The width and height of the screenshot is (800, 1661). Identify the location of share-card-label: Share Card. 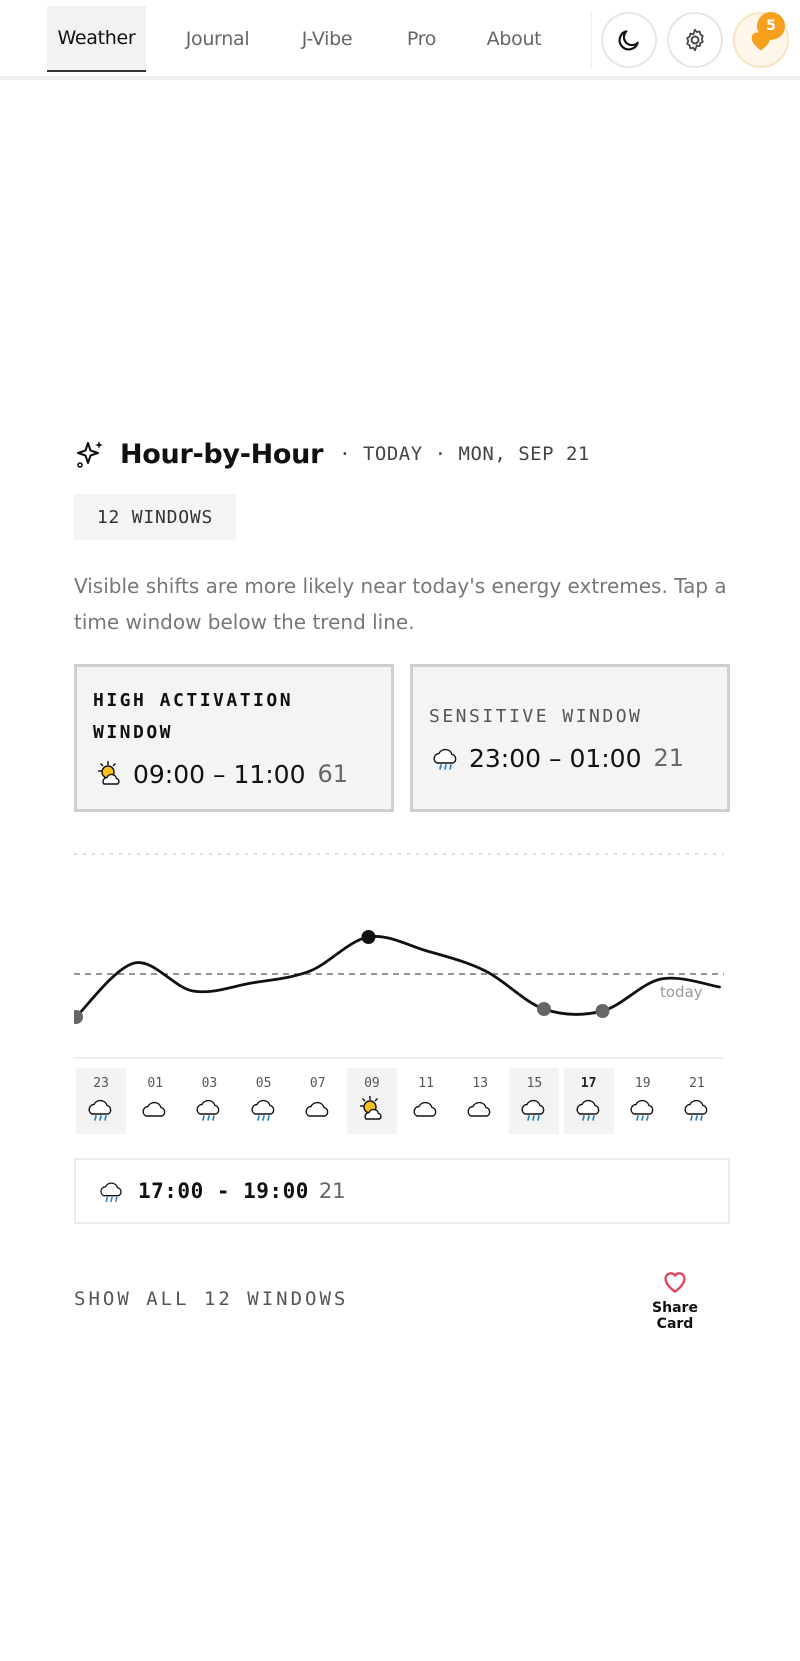
(675, 1316).